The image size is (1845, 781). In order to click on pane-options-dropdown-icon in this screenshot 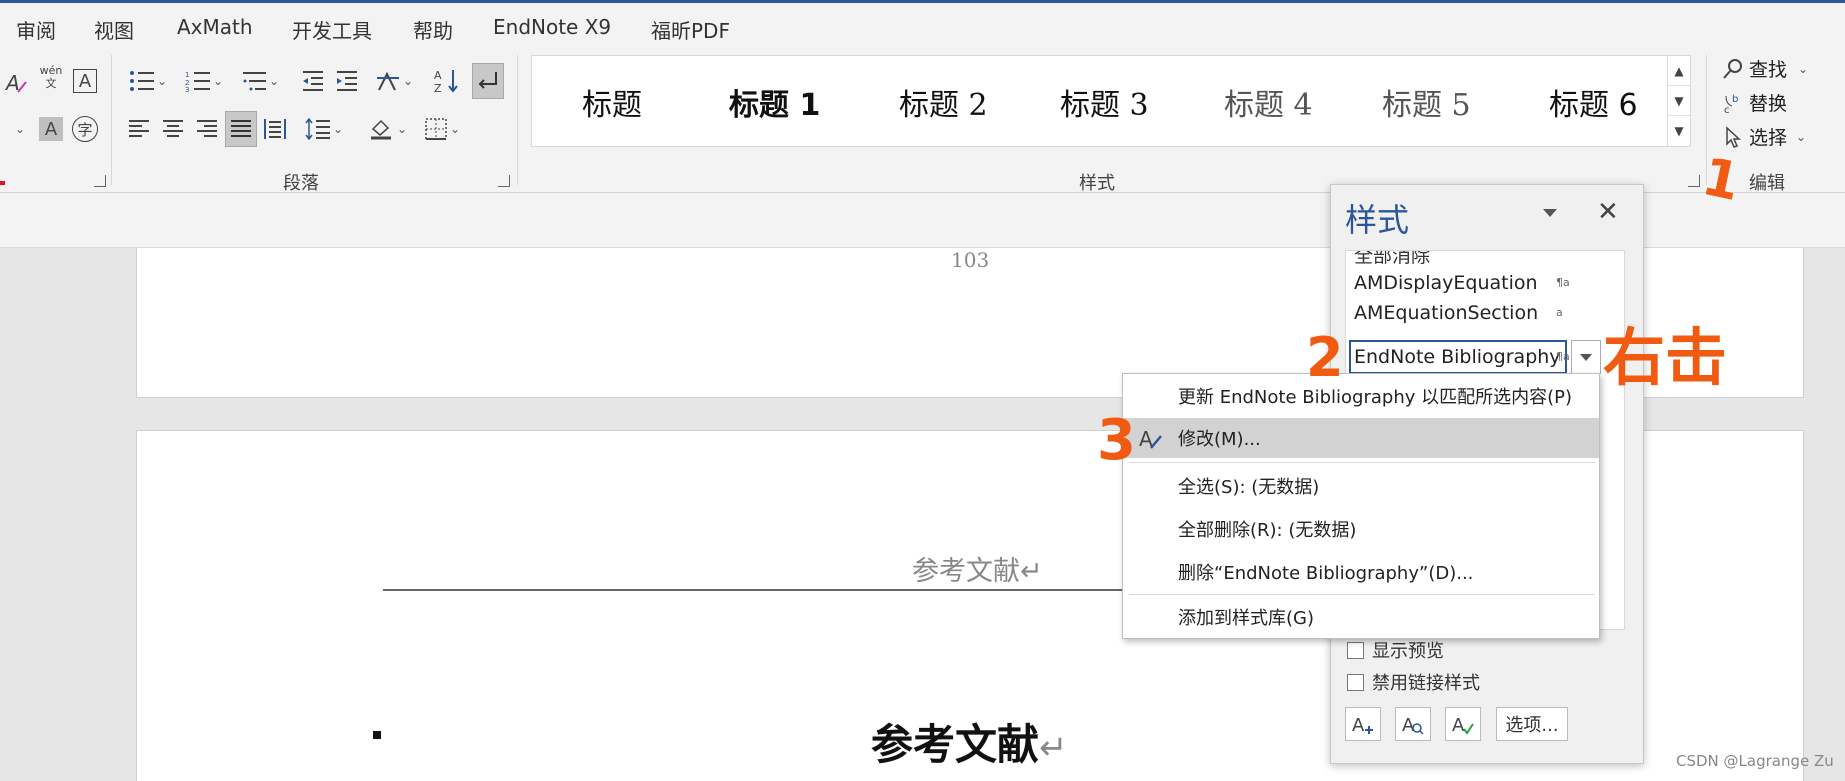, I will do `click(1550, 213)`.